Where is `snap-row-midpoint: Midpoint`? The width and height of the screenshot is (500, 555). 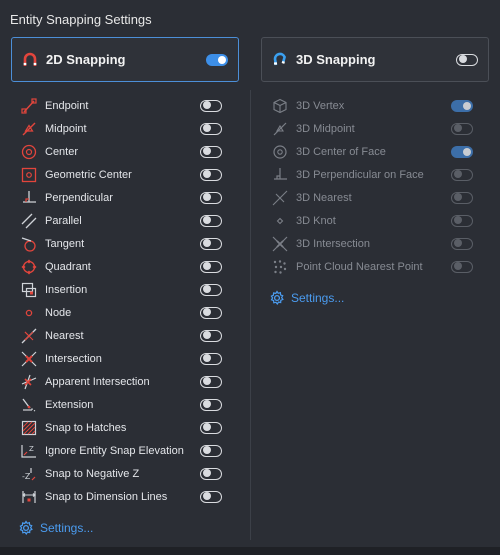 snap-row-midpoint: Midpoint is located at coordinates (121, 128).